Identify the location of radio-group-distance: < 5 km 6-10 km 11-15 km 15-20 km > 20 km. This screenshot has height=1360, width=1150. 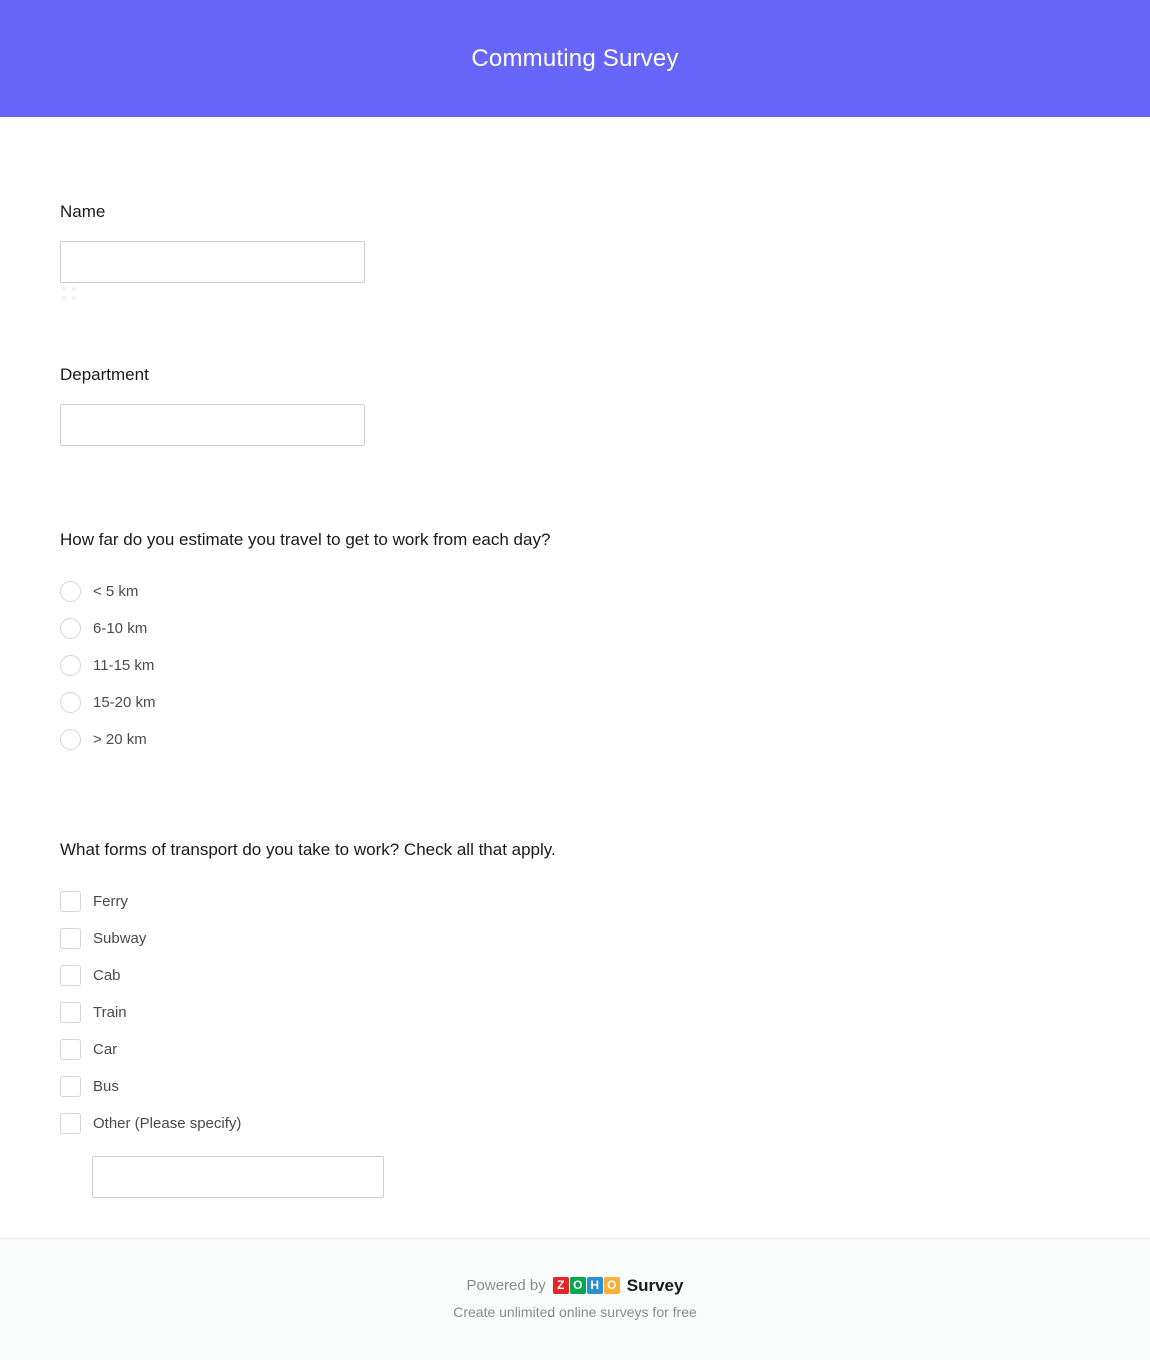
(305, 665).